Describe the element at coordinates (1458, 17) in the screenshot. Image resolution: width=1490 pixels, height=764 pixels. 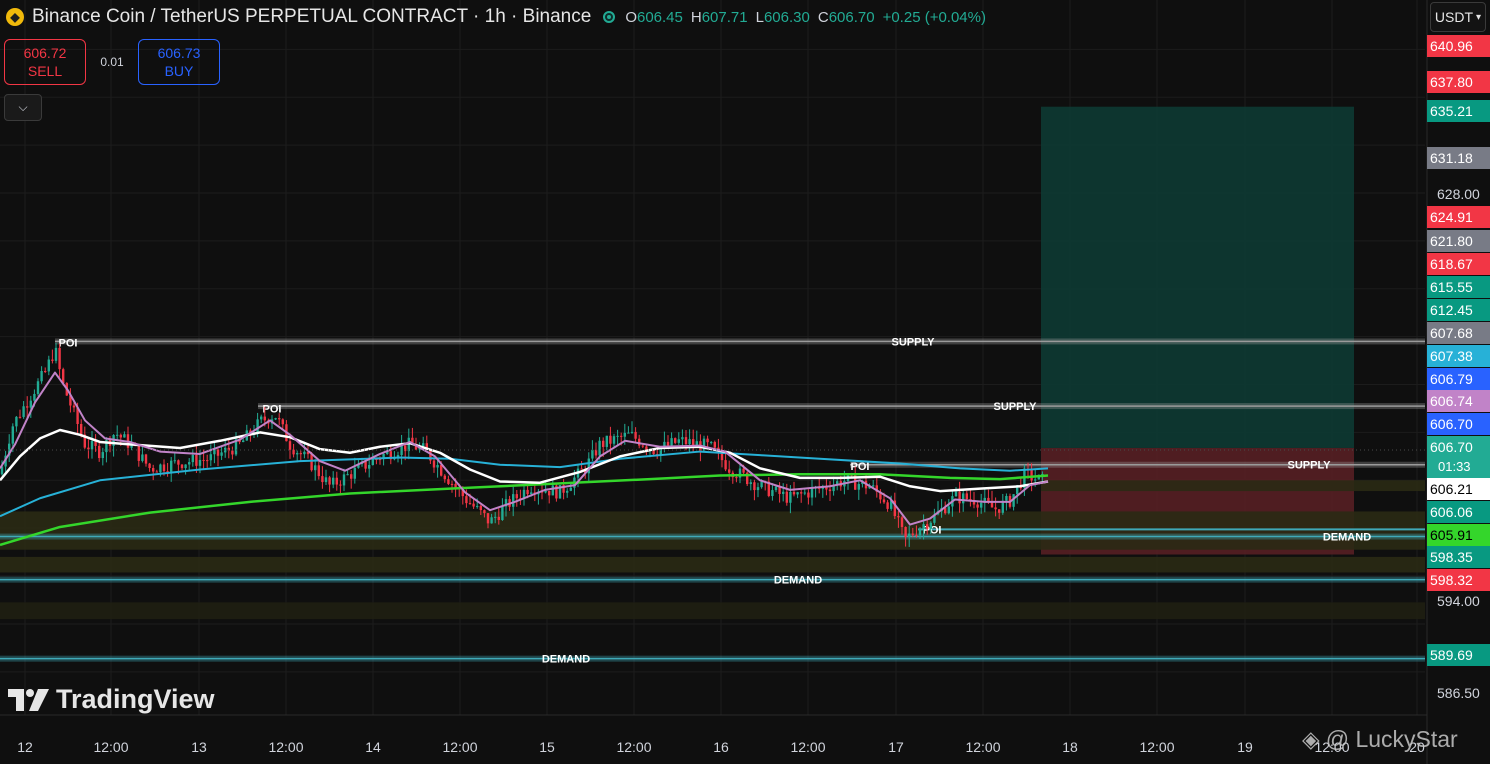
I see `currency-selector: USDT ▾` at that location.